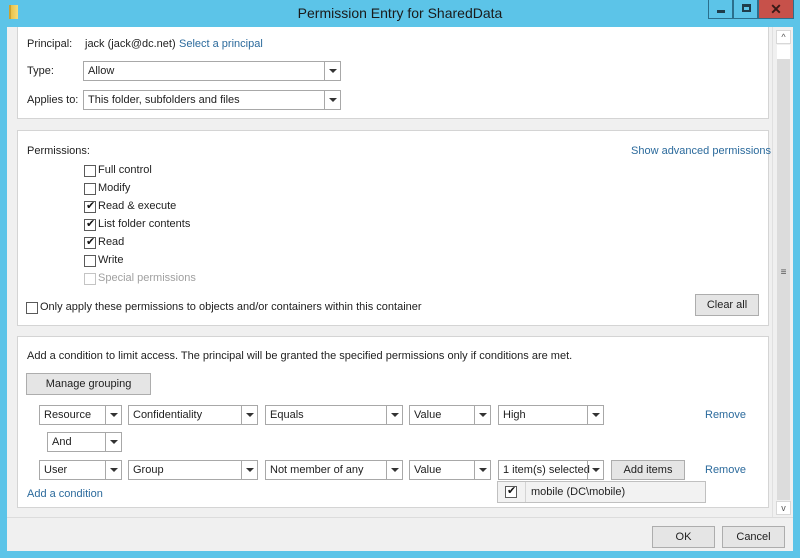 The height and width of the screenshot is (558, 800). I want to click on condition-1-operator-dropdown: Equals, so click(334, 415).